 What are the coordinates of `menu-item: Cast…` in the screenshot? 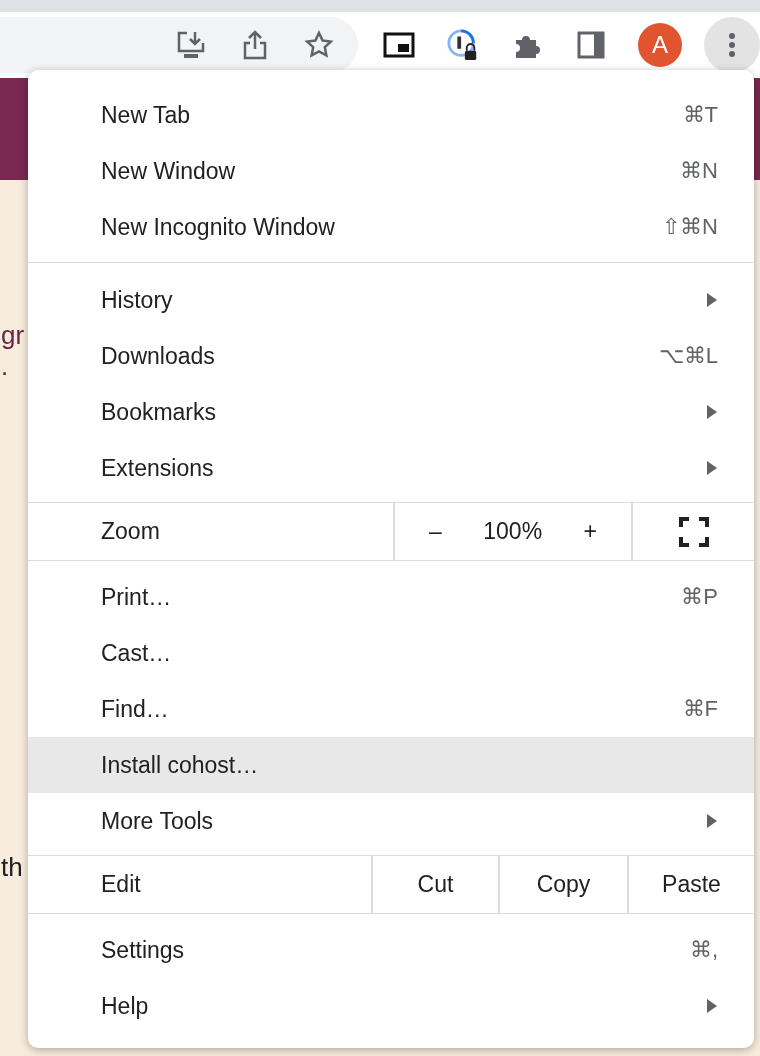 It's located at (391, 653).